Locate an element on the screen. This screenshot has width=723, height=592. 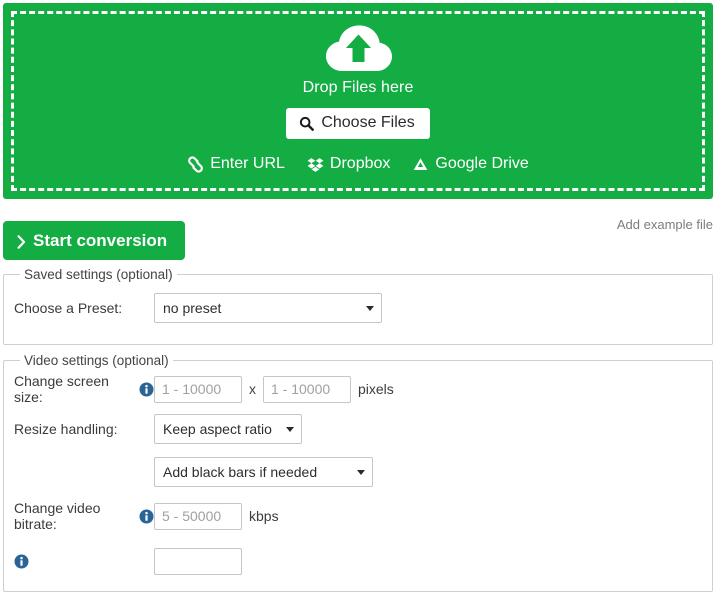
start-conversion-button: Start conversion is located at coordinates (94, 240).